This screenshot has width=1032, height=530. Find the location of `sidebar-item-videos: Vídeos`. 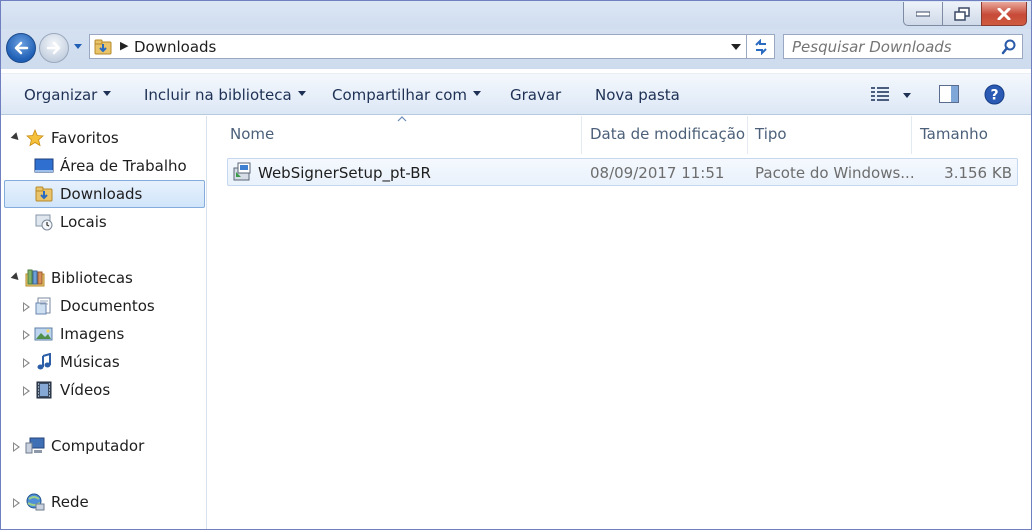

sidebar-item-videos: Vídeos is located at coordinates (72, 390).